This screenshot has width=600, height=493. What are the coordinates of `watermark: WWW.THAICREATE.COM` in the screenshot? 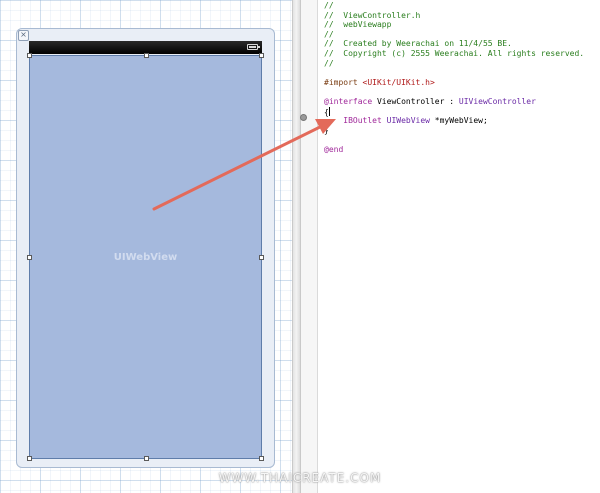 It's located at (300, 478).